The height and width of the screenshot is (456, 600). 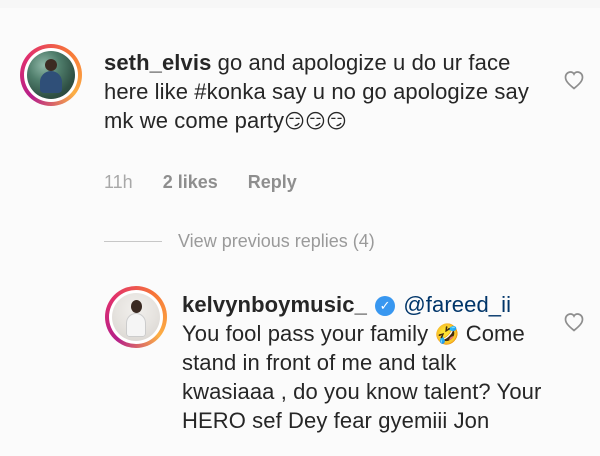 What do you see at coordinates (133, 241) in the screenshot?
I see `replies-divider` at bounding box center [133, 241].